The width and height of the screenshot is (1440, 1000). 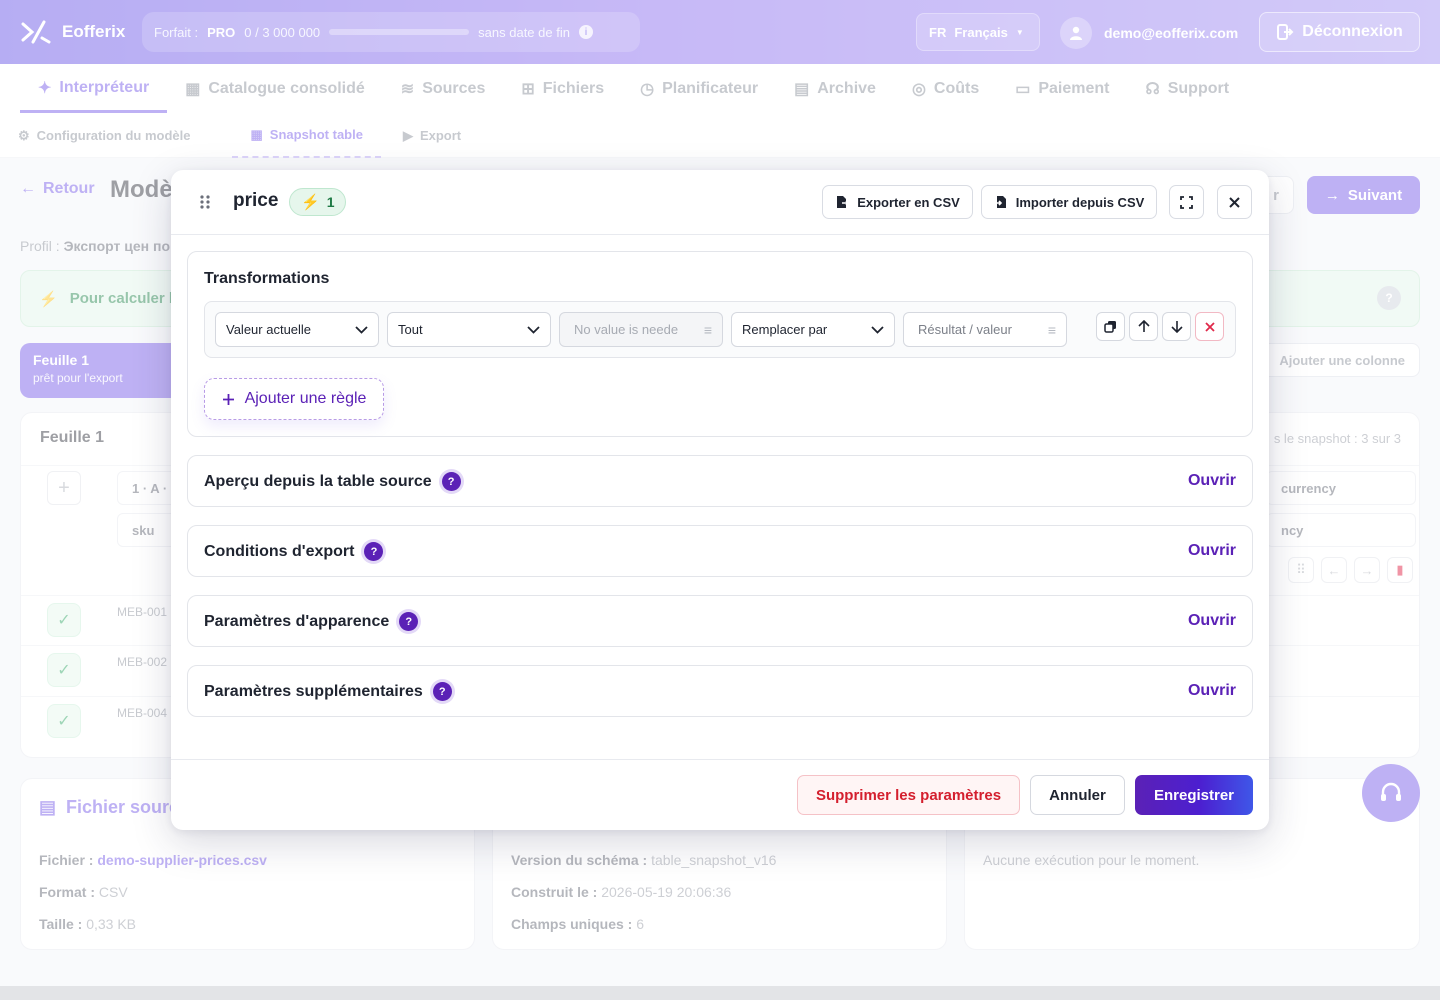 I want to click on file-import-icon, so click(x=1000, y=202).